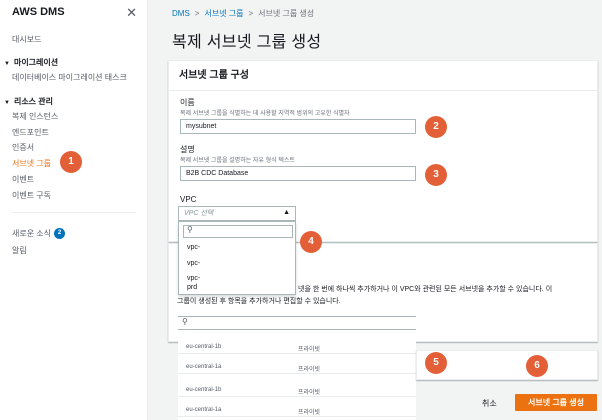 The width and height of the screenshot is (602, 420). What do you see at coordinates (23, 147) in the screenshot?
I see `sidebar-item-certificates: 인증서` at bounding box center [23, 147].